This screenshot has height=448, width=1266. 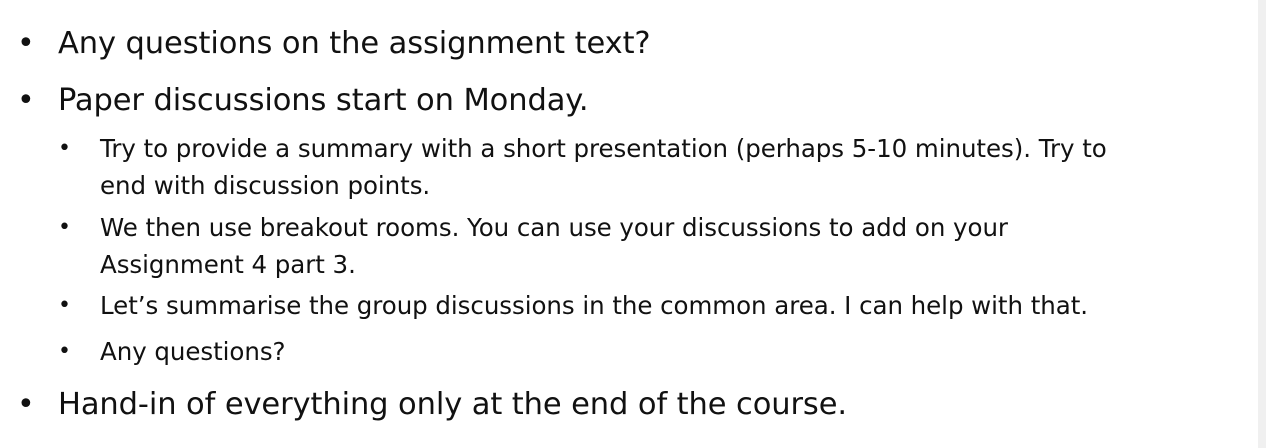 What do you see at coordinates (679, 351) in the screenshot?
I see `sub-bullet-text: Any questions?` at bounding box center [679, 351].